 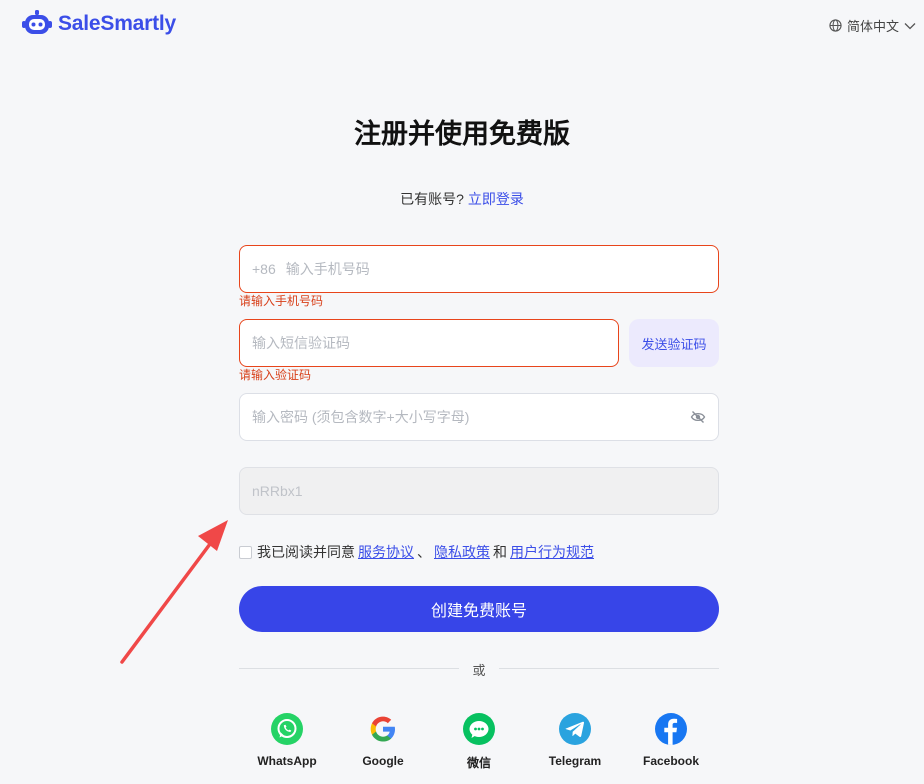 I want to click on captcha-field: nRRbx1, so click(x=479, y=491).